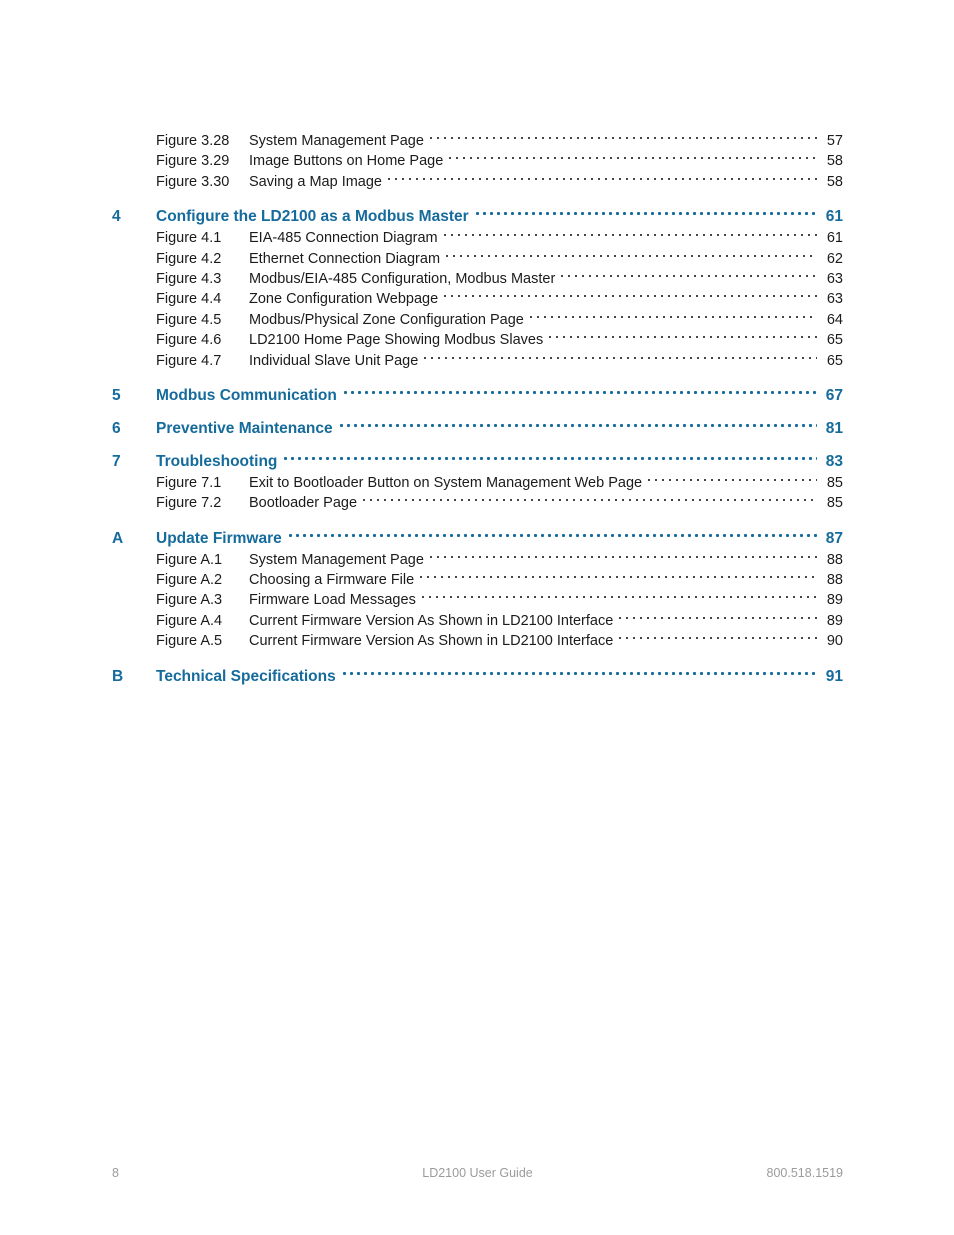 The image size is (954, 1235). I want to click on toc-figure-page: 64, so click(834, 319).